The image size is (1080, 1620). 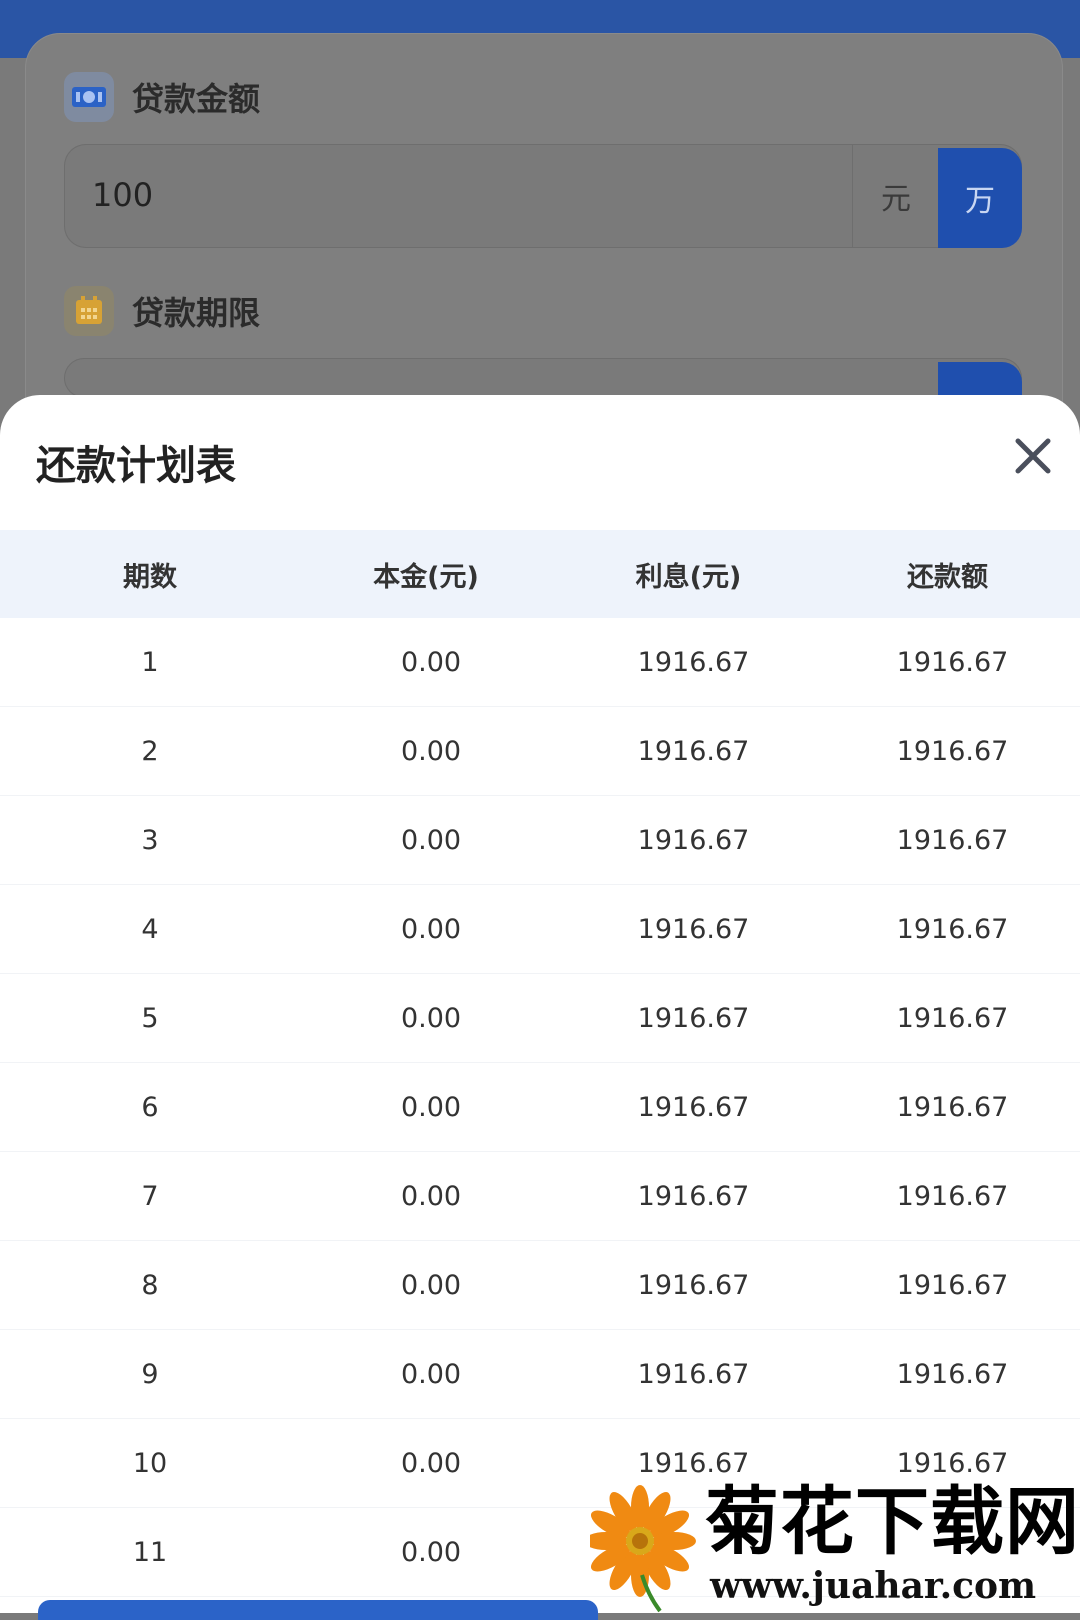 What do you see at coordinates (980, 198) in the screenshot?
I see `unit-wan-button: 万` at bounding box center [980, 198].